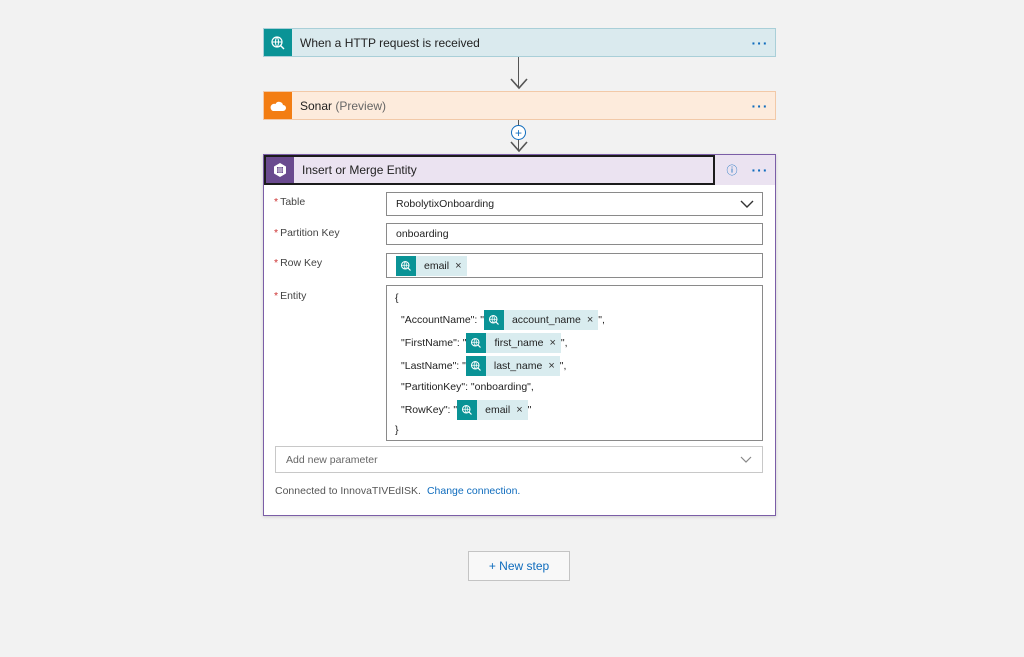  Describe the element at coordinates (546, 320) in the screenshot. I see `token-label: account_name` at that location.